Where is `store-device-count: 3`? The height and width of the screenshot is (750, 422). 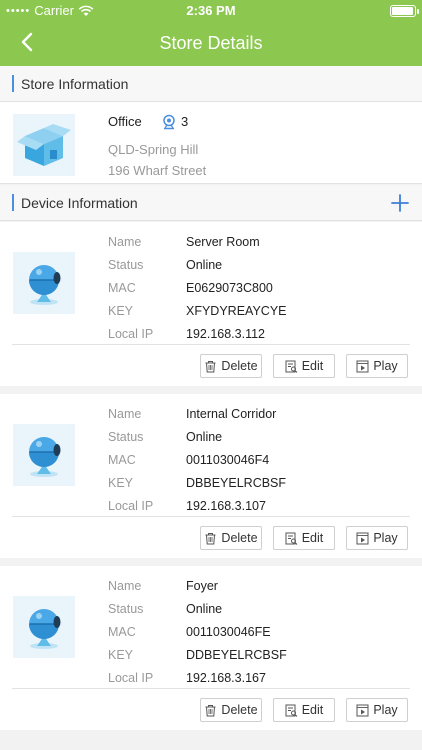 store-device-count: 3 is located at coordinates (185, 121).